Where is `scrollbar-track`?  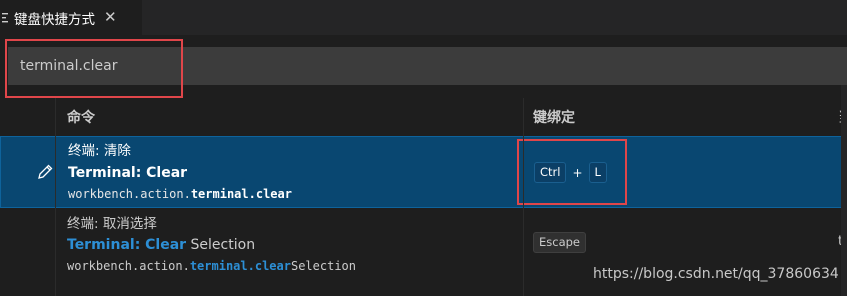 scrollbar-track is located at coordinates (844, 190).